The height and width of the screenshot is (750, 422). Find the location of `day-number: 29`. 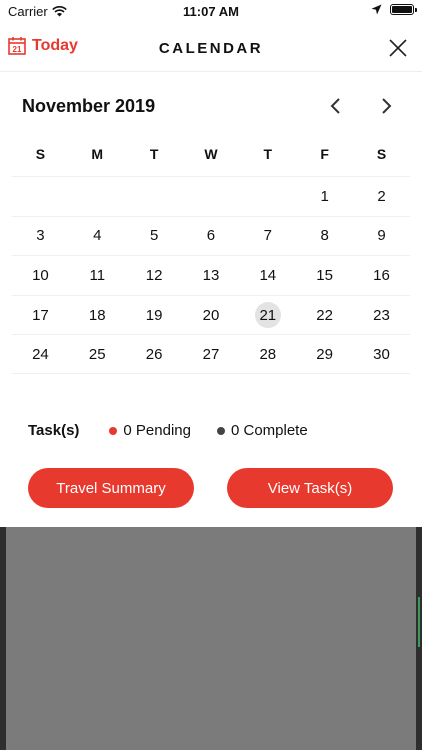

day-number: 29 is located at coordinates (324, 354).